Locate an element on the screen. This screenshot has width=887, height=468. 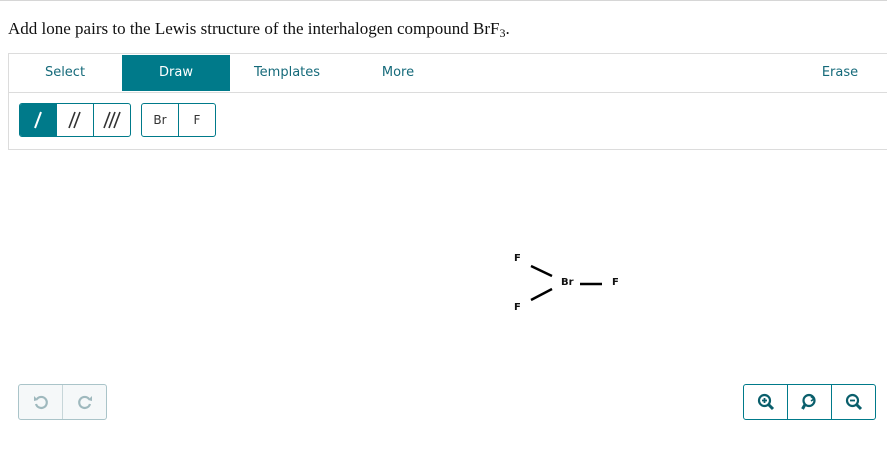
tab-more: More is located at coordinates (398, 73).